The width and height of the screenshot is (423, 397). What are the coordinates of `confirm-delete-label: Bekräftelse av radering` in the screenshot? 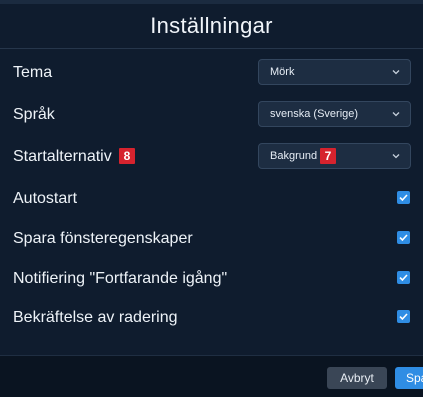 It's located at (95, 317).